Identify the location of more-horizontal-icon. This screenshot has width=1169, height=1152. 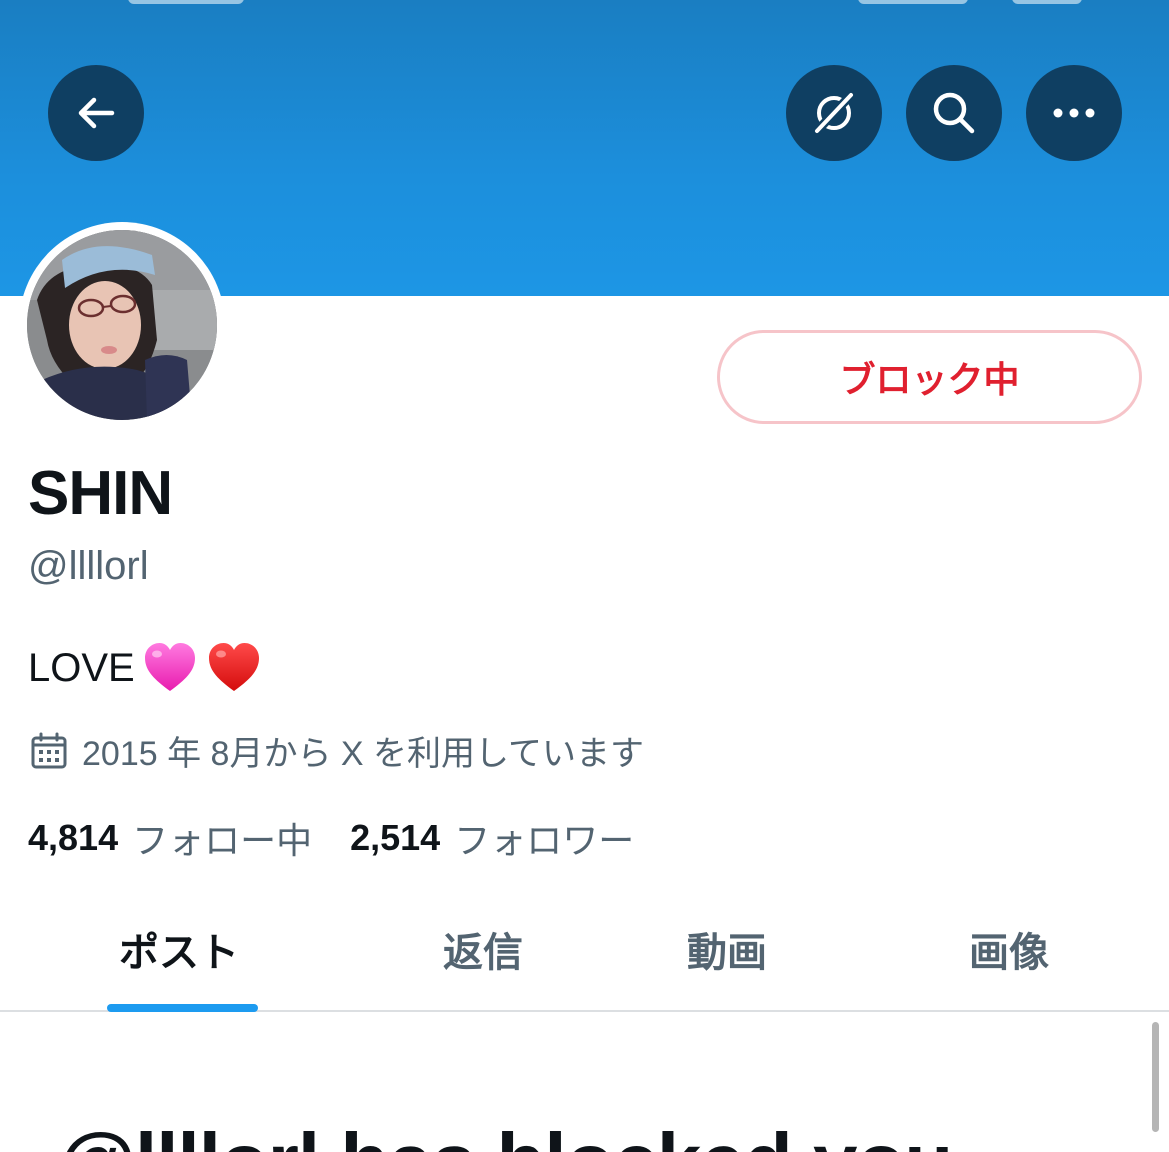
(1074, 113).